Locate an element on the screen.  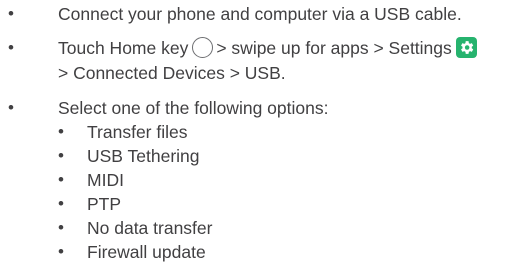
step-open-settings-text-2: > swipe up for apps > Settings is located at coordinates (334, 48).